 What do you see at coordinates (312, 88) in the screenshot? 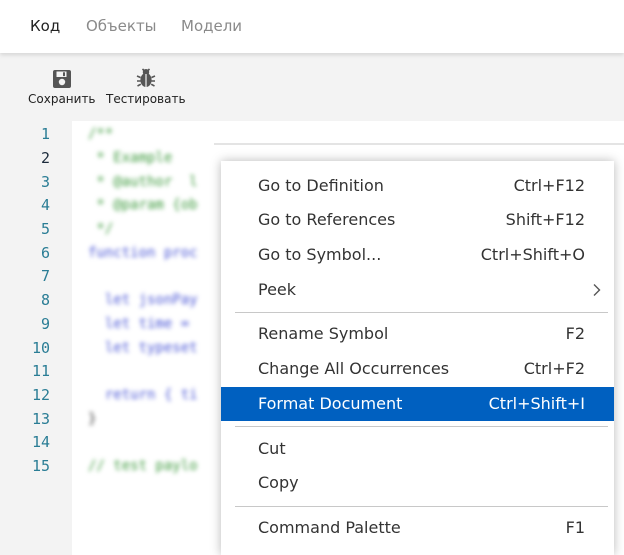
I see `toolbar: Сохранить Тестировать` at bounding box center [312, 88].